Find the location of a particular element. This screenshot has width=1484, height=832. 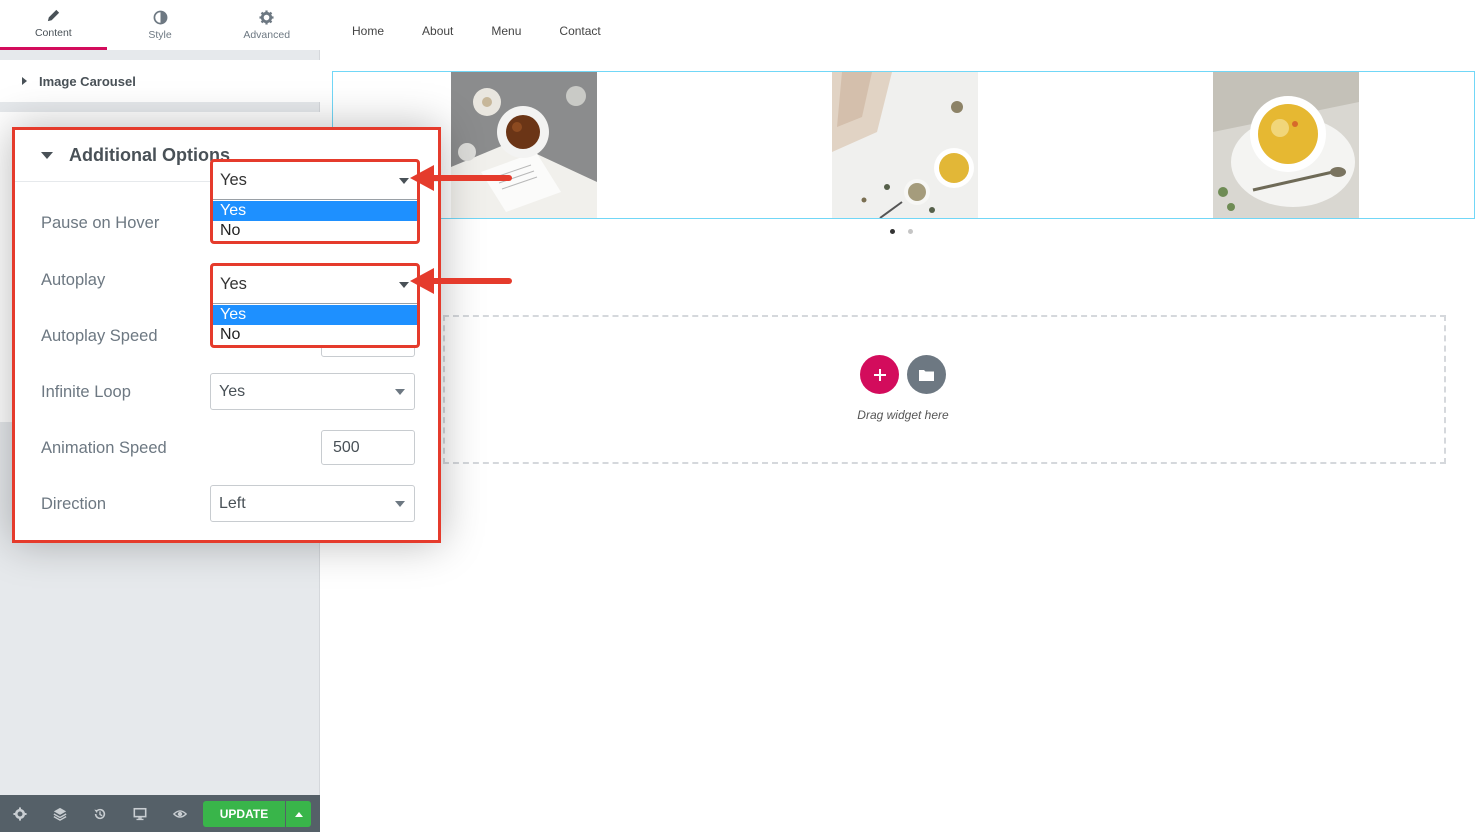

responsive-icon is located at coordinates (140, 813).